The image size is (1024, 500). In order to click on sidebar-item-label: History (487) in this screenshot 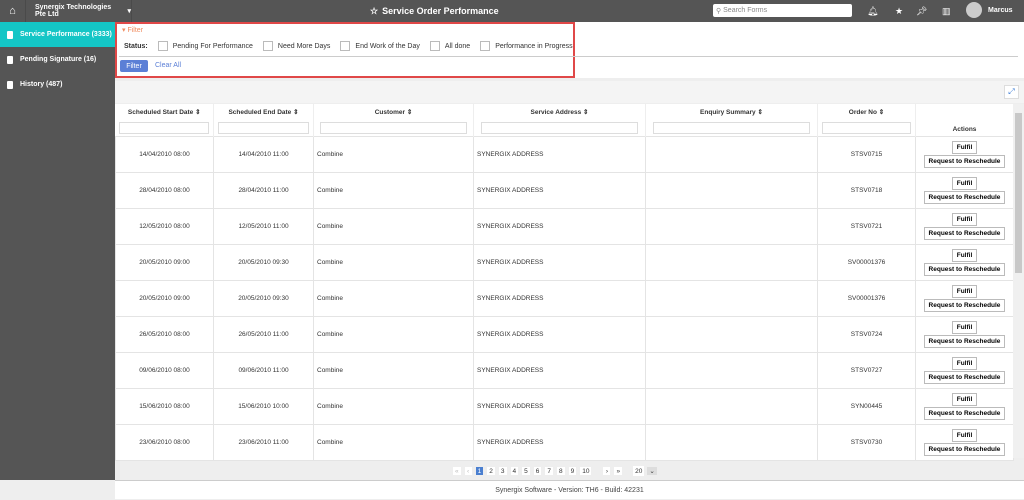, I will do `click(41, 84)`.